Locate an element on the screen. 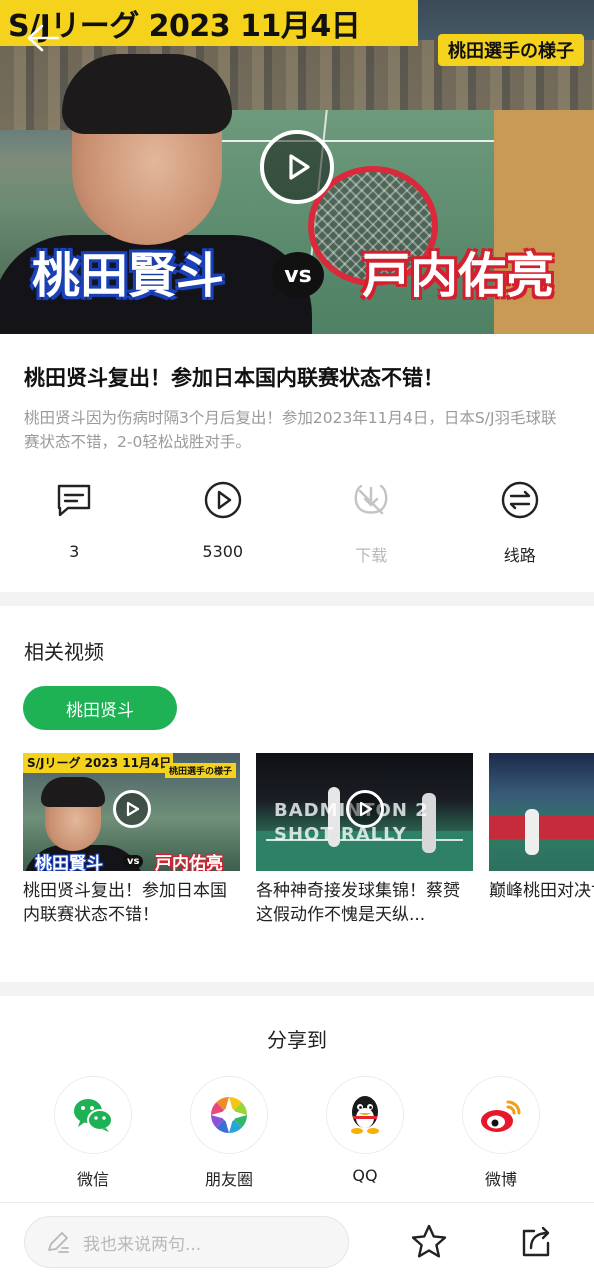 This screenshot has height=1280, width=594. qq-icon is located at coordinates (365, 1115).